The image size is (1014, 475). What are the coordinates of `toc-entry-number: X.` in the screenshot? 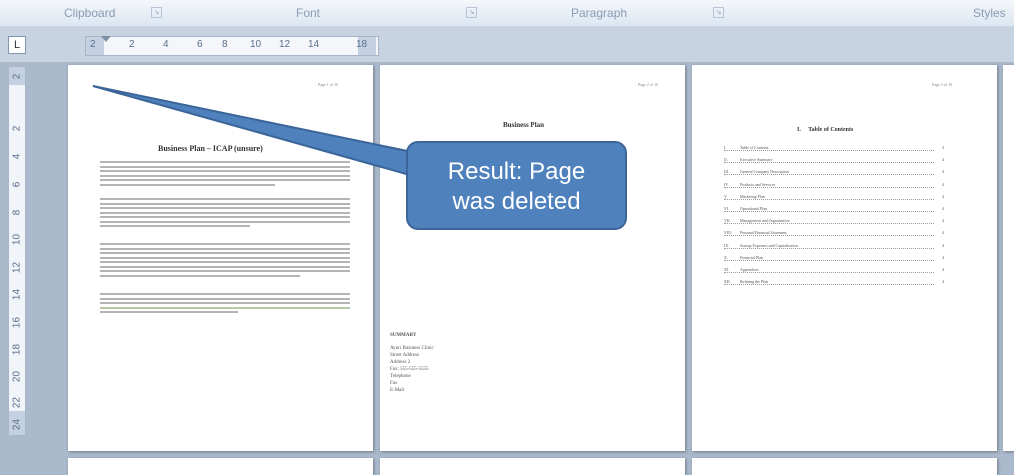 It's located at (726, 257).